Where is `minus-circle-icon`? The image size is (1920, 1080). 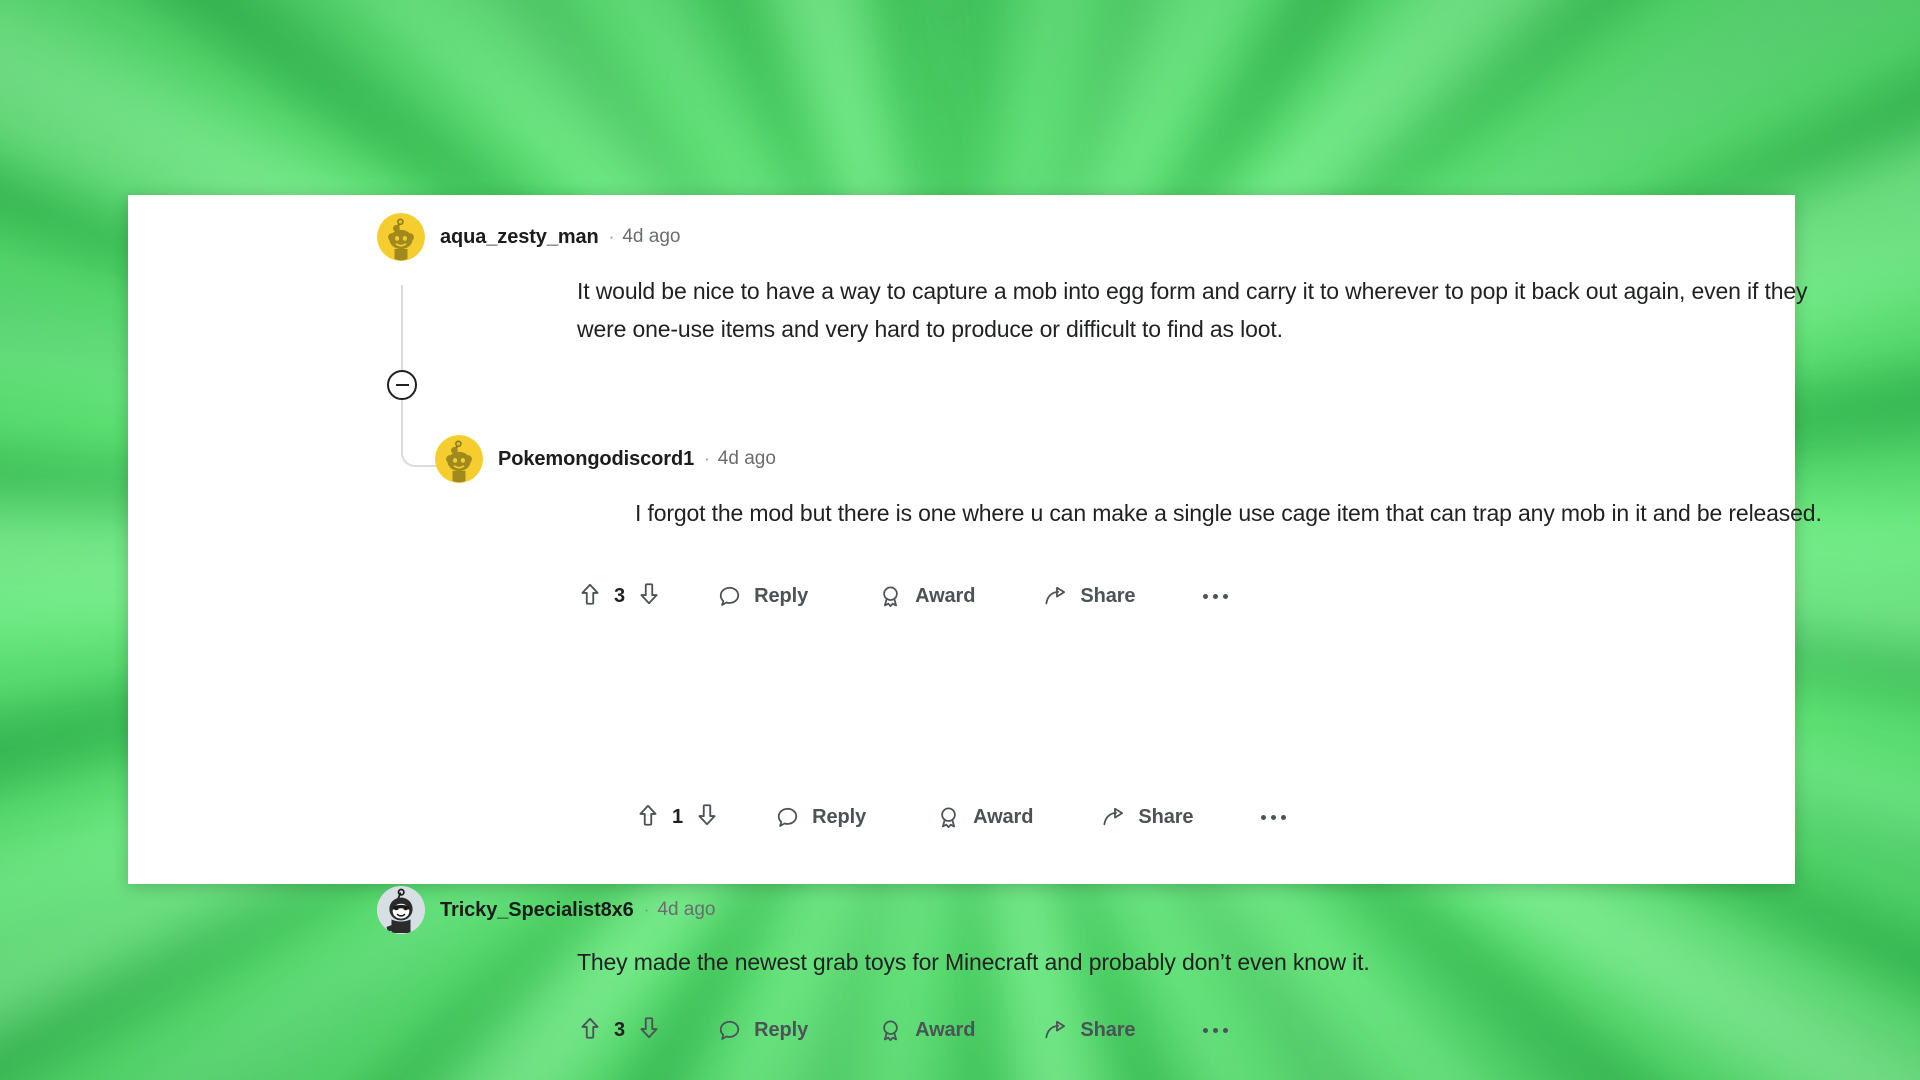 minus-circle-icon is located at coordinates (402, 385).